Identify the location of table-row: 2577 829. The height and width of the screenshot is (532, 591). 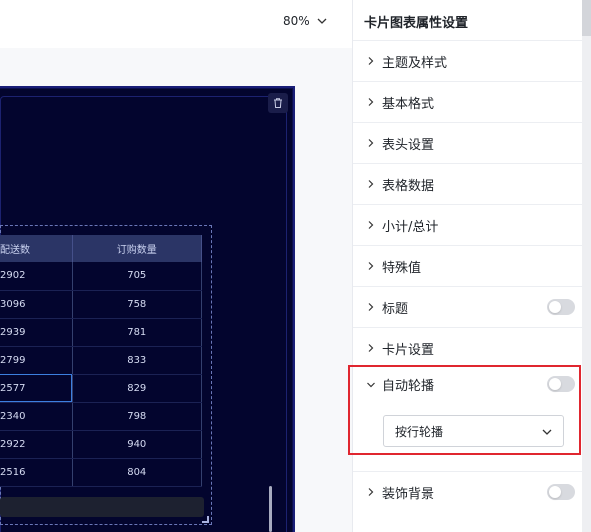
(101, 388).